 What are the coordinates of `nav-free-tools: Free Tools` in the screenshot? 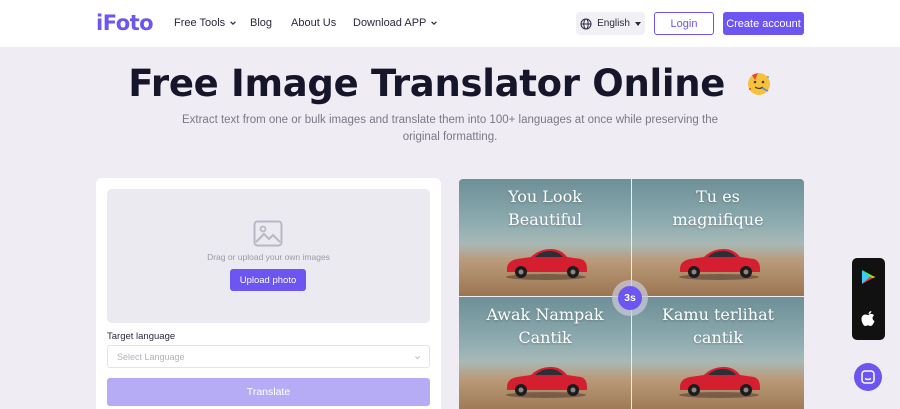 It's located at (205, 23).